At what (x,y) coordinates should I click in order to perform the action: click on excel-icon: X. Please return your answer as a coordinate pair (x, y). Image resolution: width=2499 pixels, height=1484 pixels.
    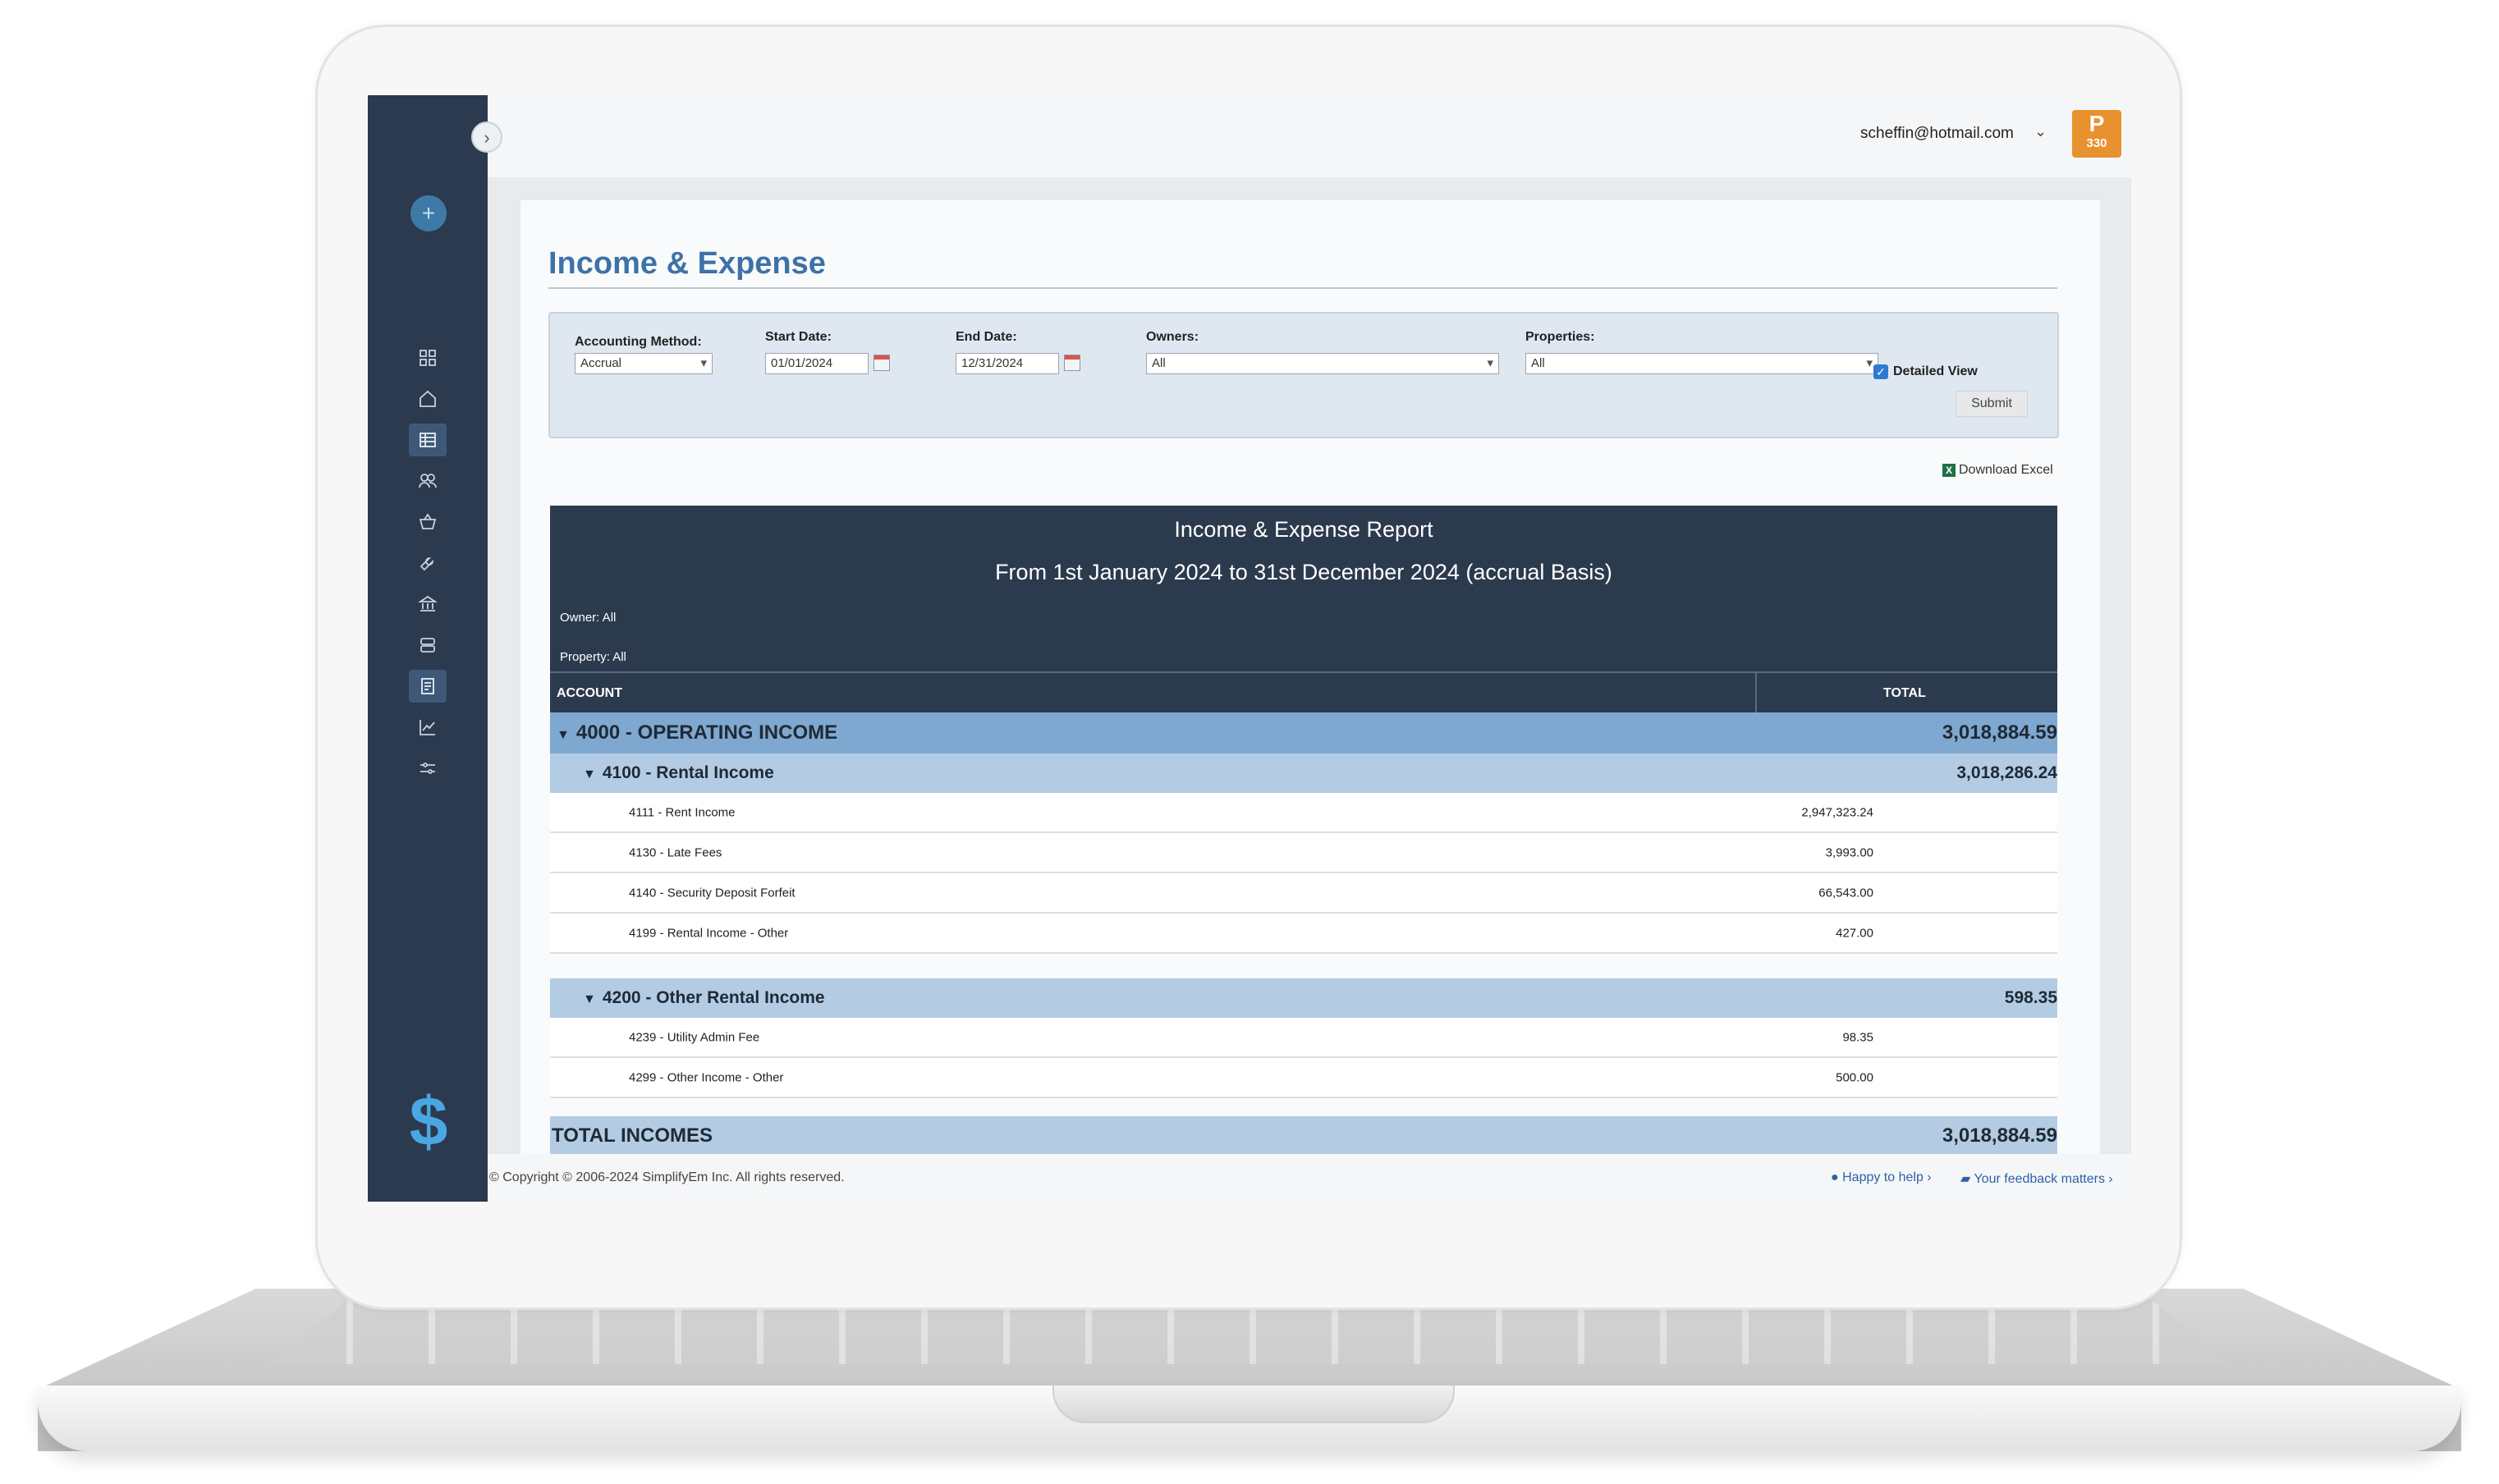
    Looking at the image, I should click on (1949, 470).